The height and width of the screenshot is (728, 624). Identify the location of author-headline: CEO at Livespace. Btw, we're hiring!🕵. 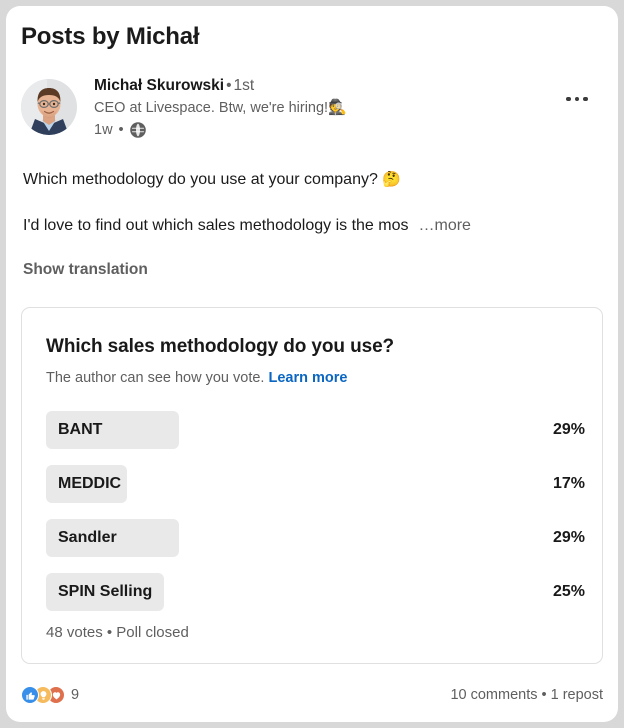
(220, 108).